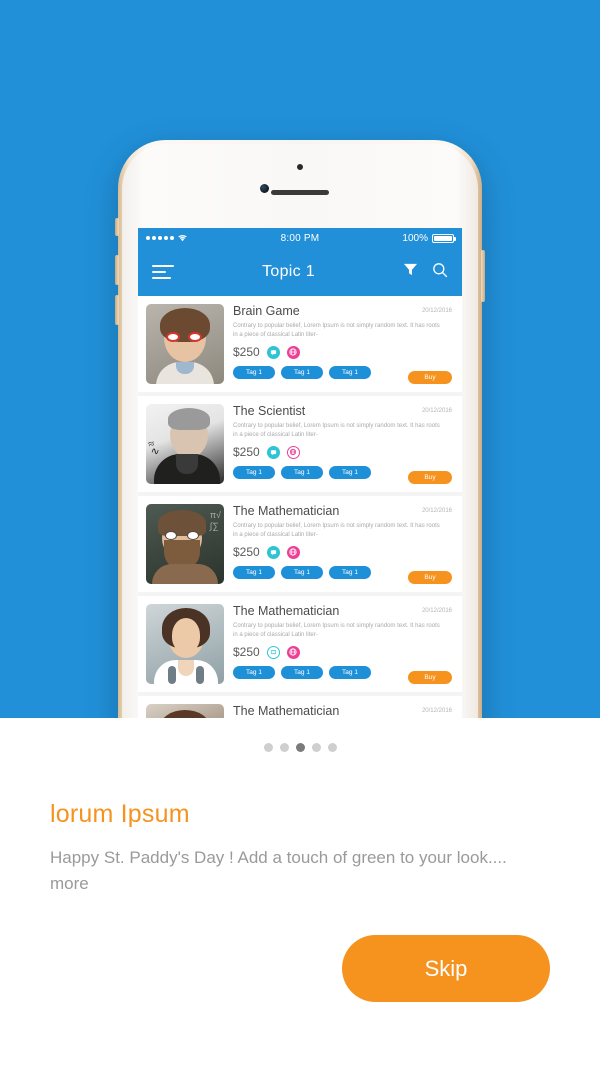  Describe the element at coordinates (444, 238) in the screenshot. I see `battery-icon` at that location.